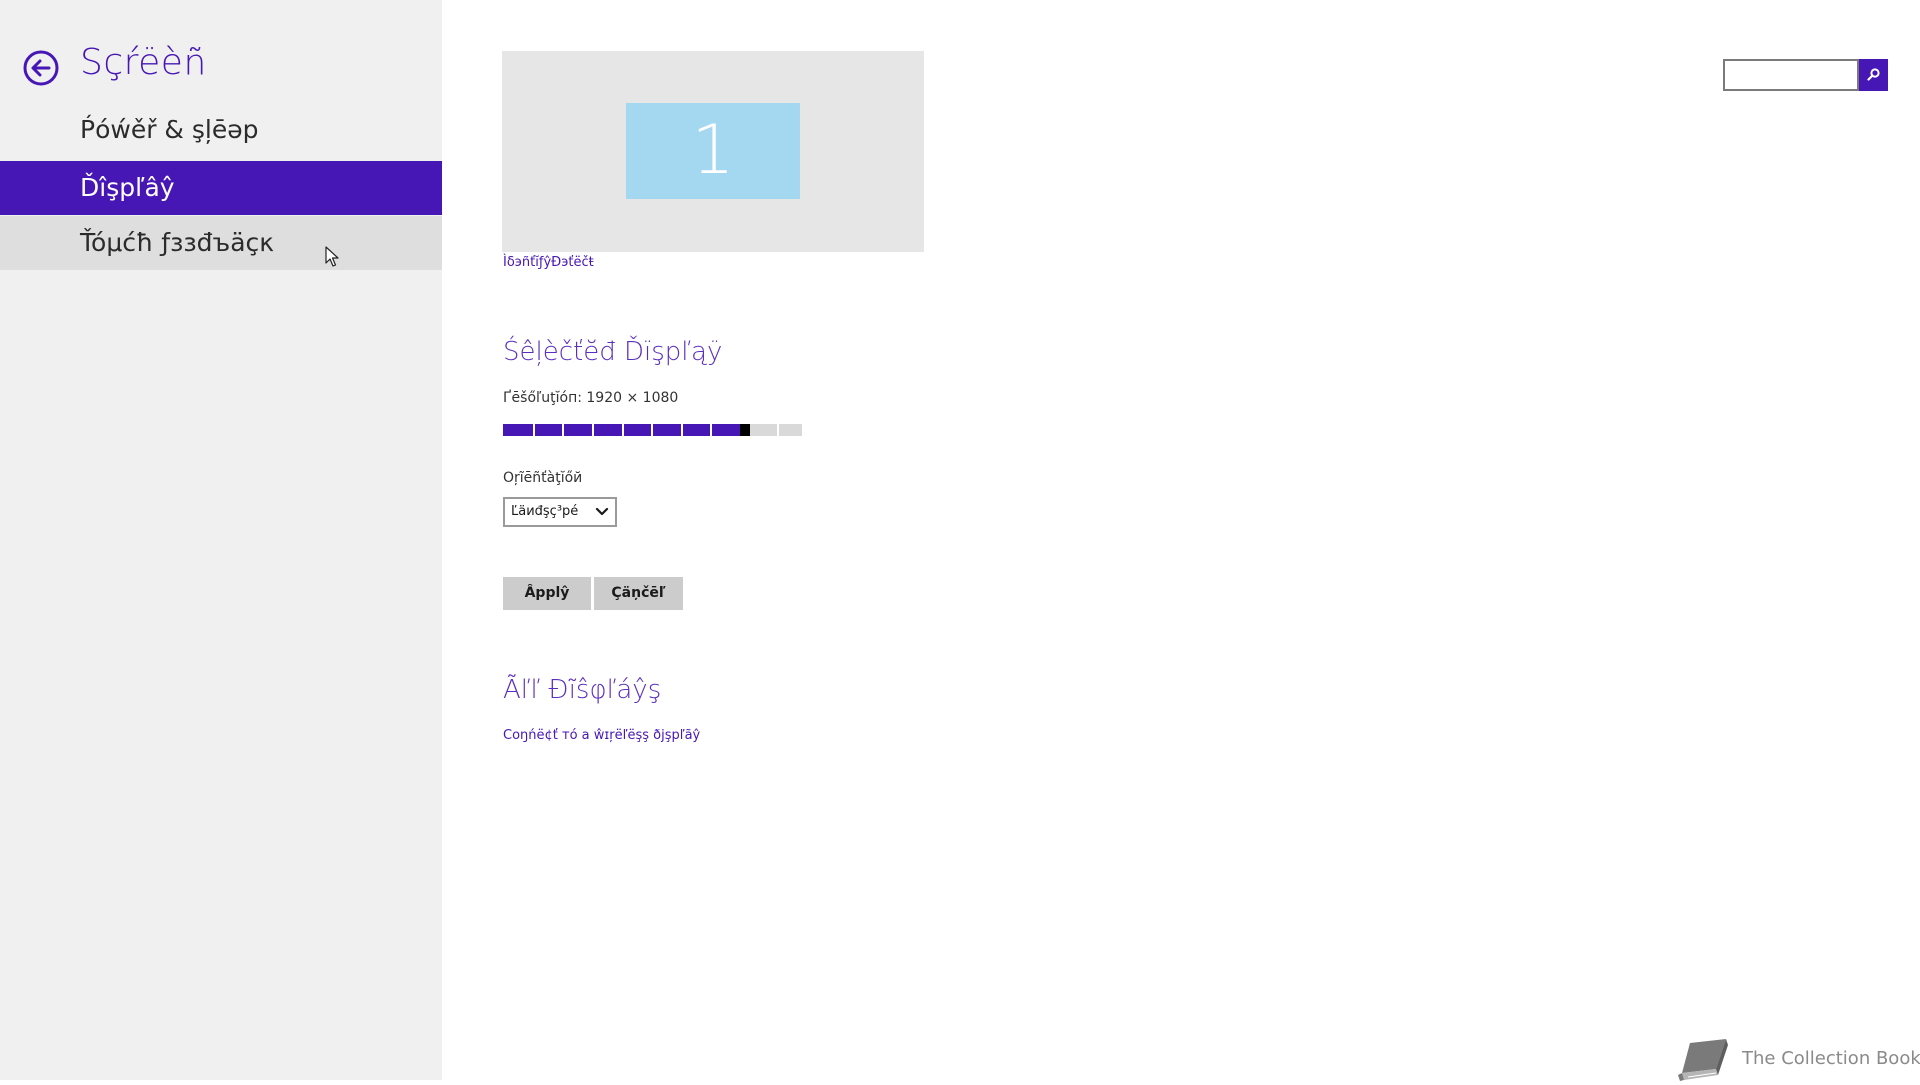 This screenshot has width=1920, height=1085. I want to click on orientation-select: Ľäиđşç³pé, so click(560, 512).